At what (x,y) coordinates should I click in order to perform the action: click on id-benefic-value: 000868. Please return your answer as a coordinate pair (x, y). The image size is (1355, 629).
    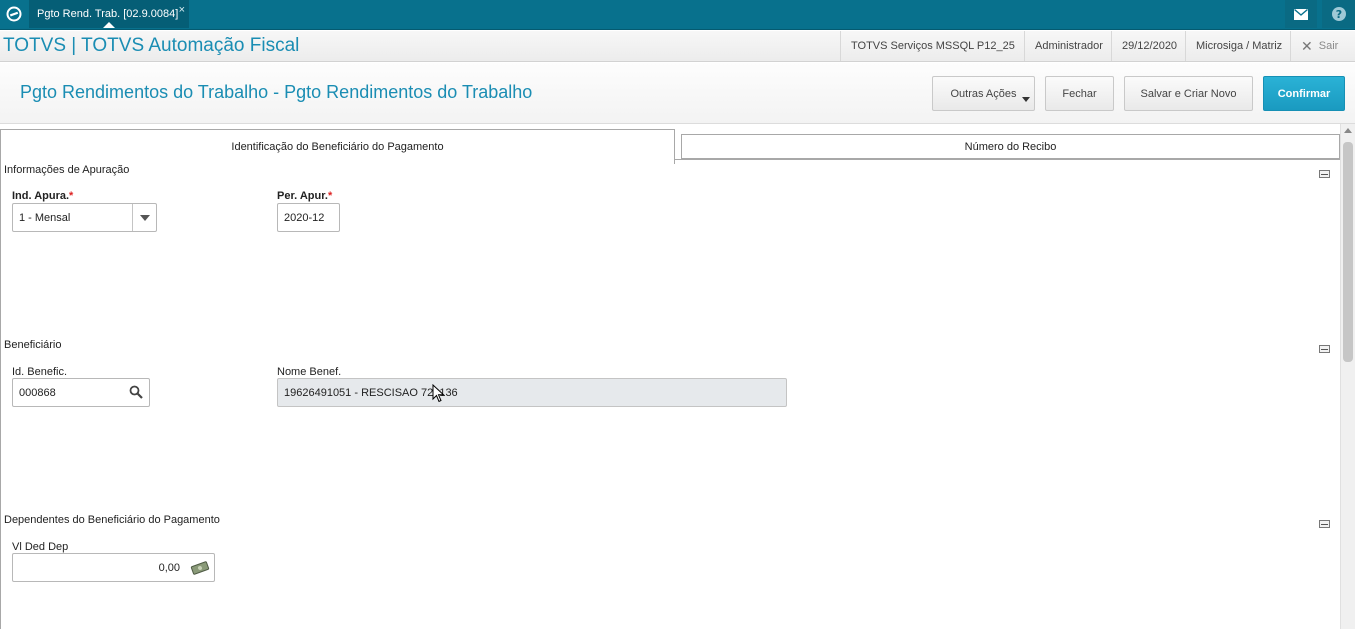
    Looking at the image, I should click on (37, 392).